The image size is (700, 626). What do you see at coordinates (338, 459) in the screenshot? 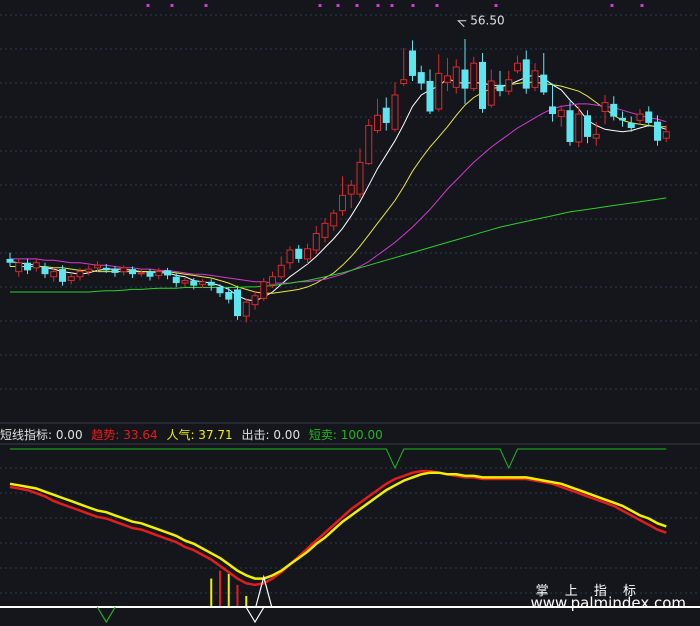
I see `short-sell-line` at bounding box center [338, 459].